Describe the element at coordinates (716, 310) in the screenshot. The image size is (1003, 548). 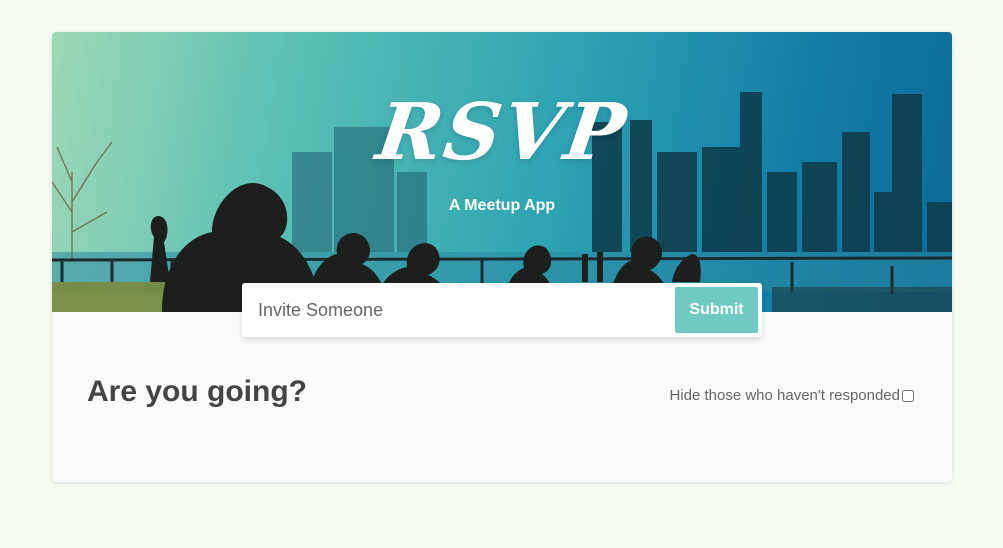
I see `submit-button: Submit` at that location.